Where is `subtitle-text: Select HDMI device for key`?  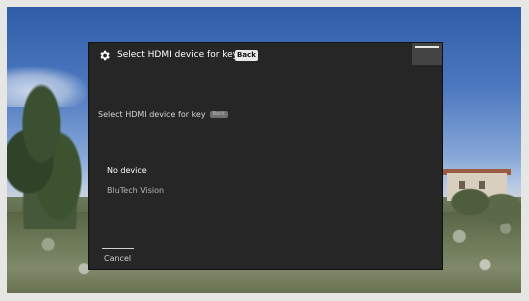
subtitle-text: Select HDMI device for key is located at coordinates (152, 114).